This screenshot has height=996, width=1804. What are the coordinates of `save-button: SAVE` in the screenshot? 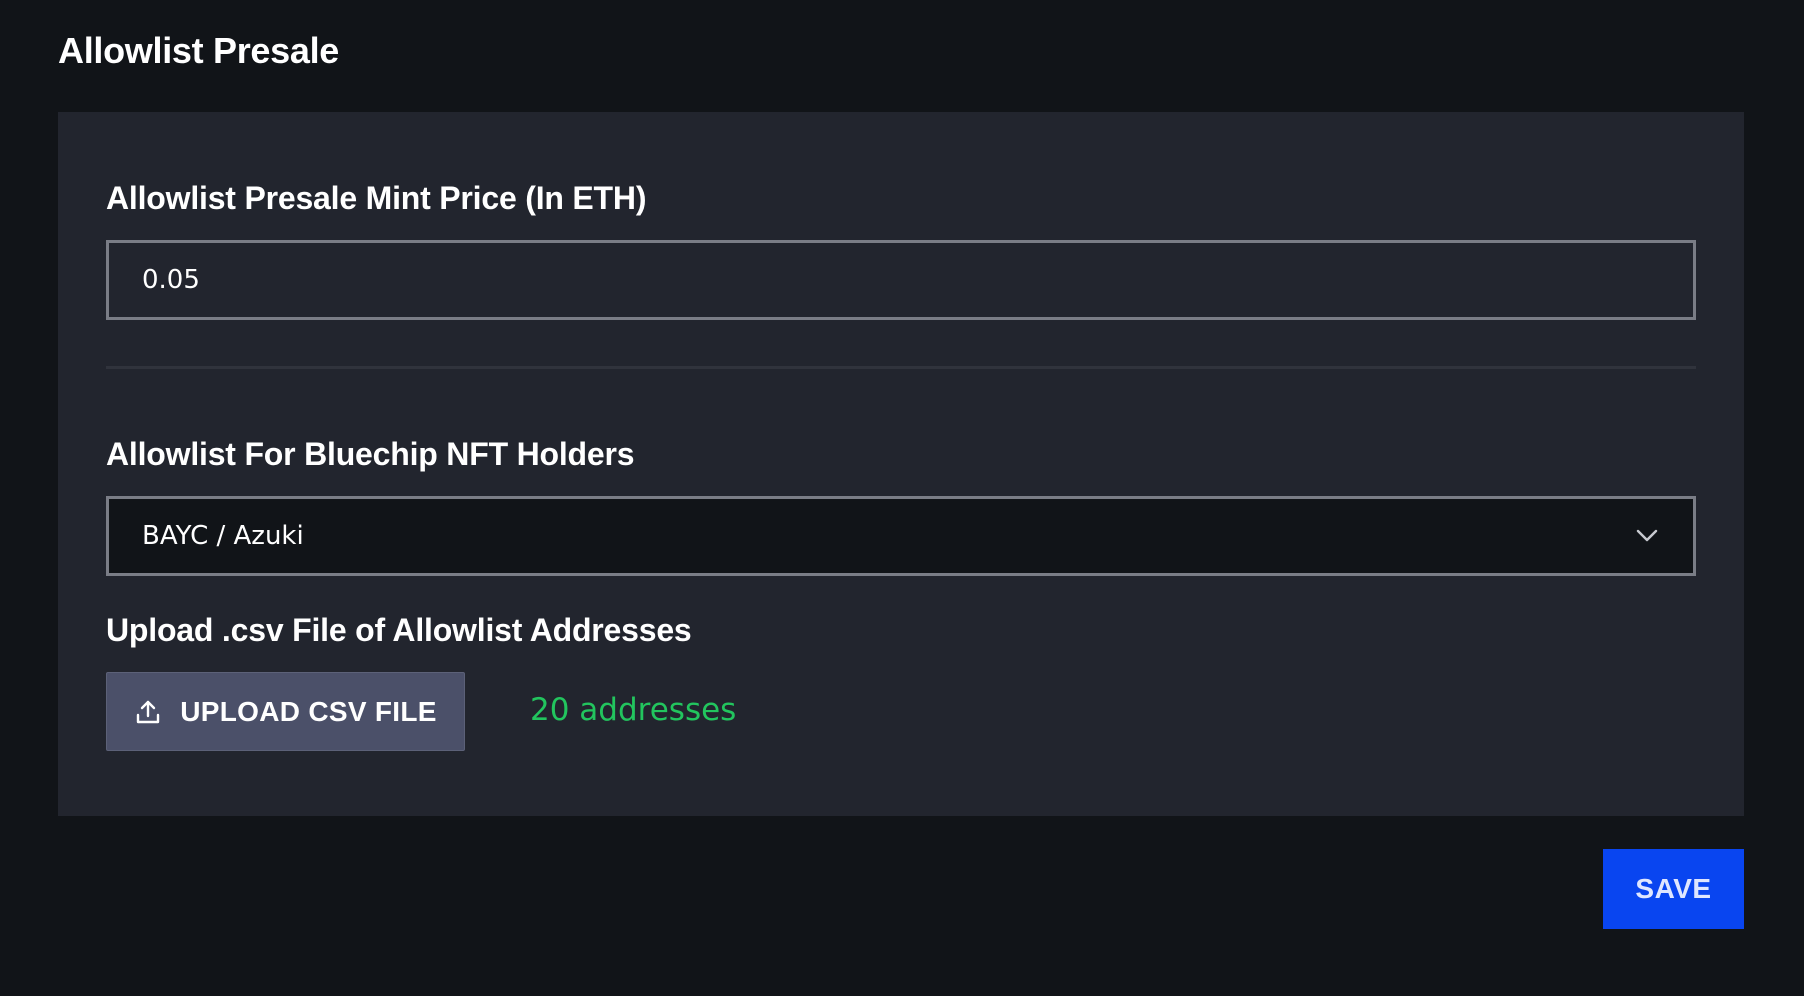 It's located at (1673, 889).